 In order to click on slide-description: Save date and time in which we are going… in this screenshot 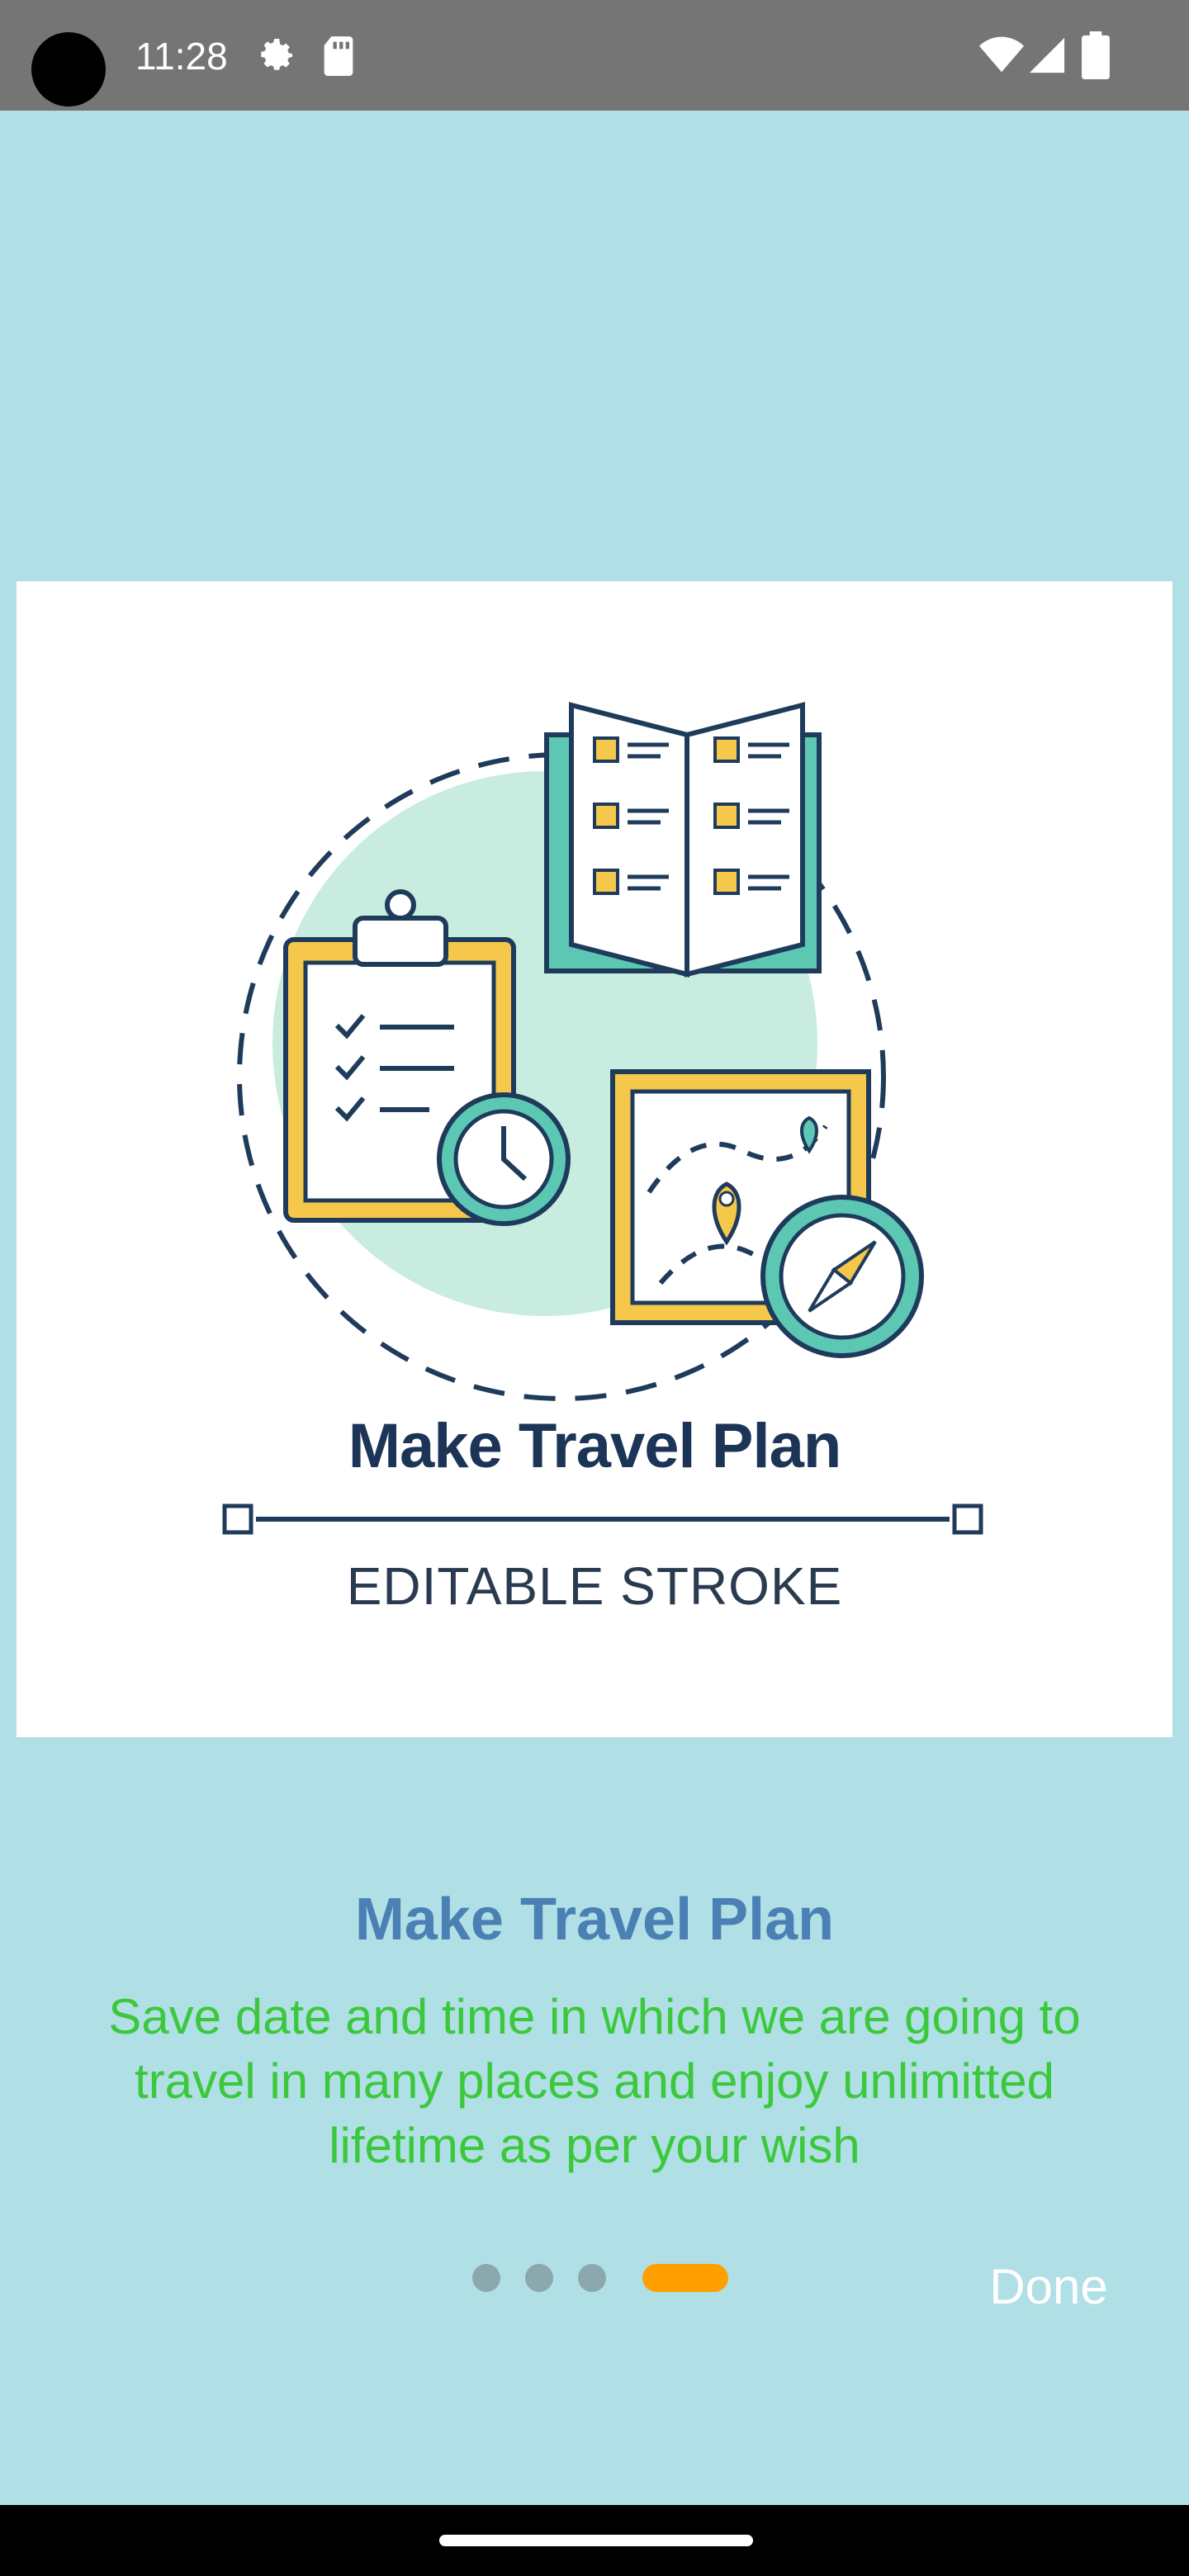, I will do `click(594, 2081)`.